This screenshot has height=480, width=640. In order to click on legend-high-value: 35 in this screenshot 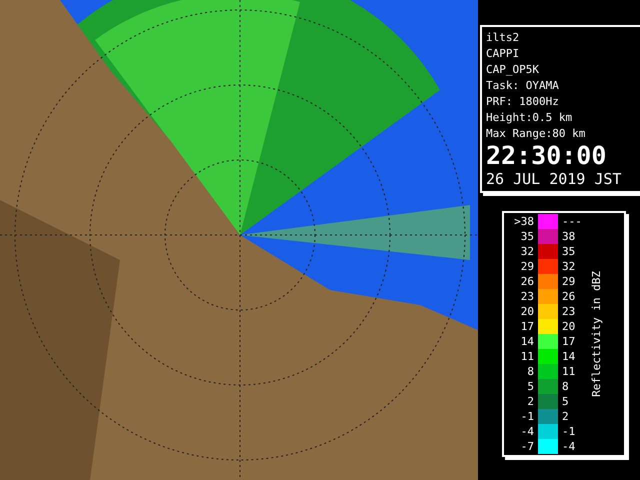, I will do `click(569, 251)`.